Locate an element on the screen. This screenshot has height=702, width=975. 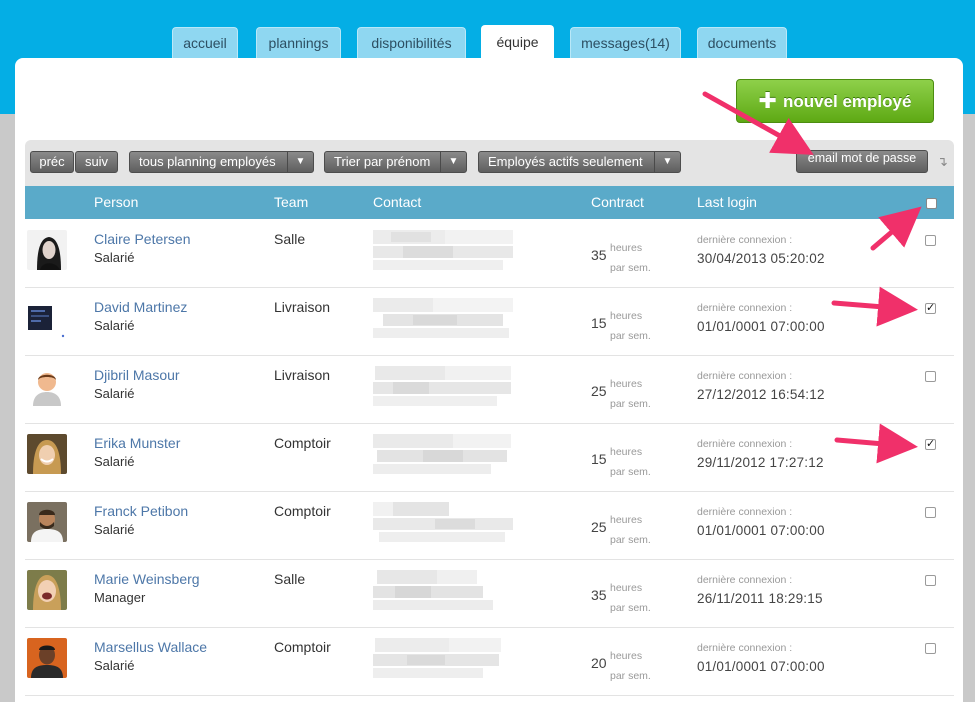
prev-page-button: préc is located at coordinates (52, 162).